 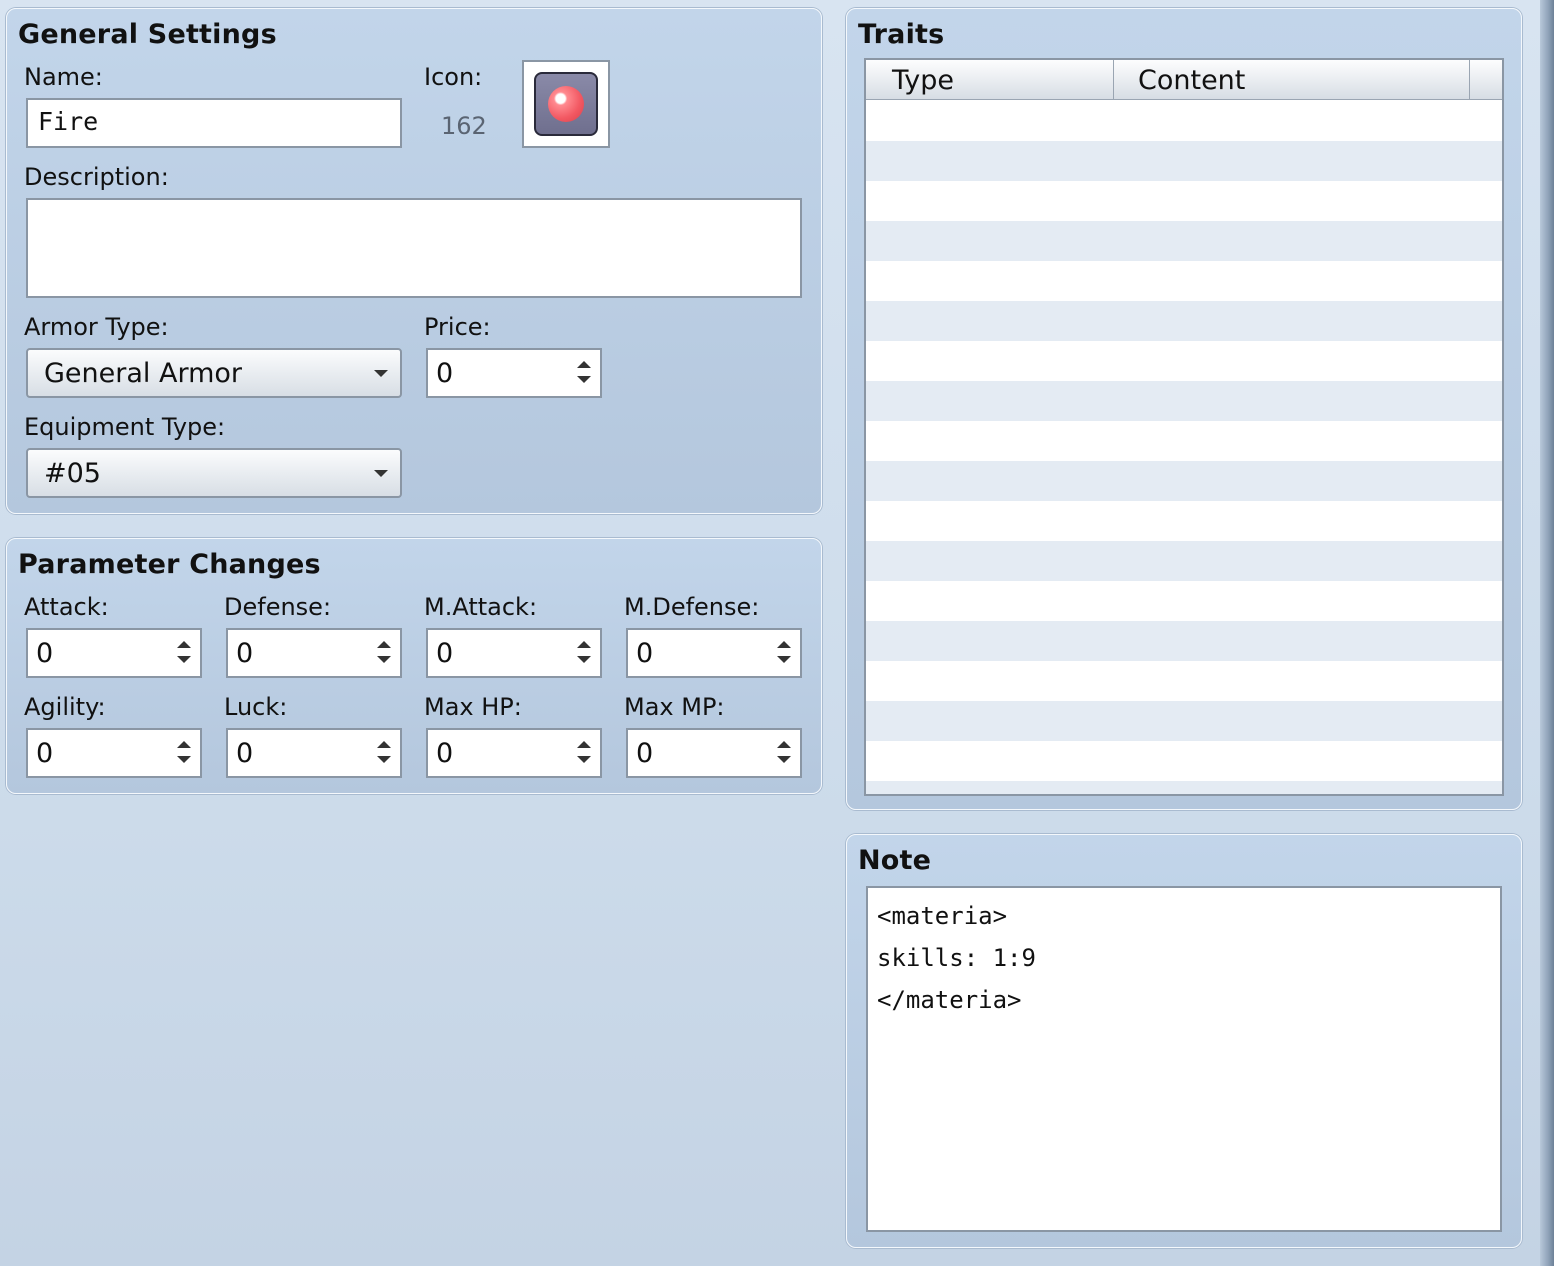 What do you see at coordinates (645, 753) in the screenshot?
I see `max-mp-value: 0` at bounding box center [645, 753].